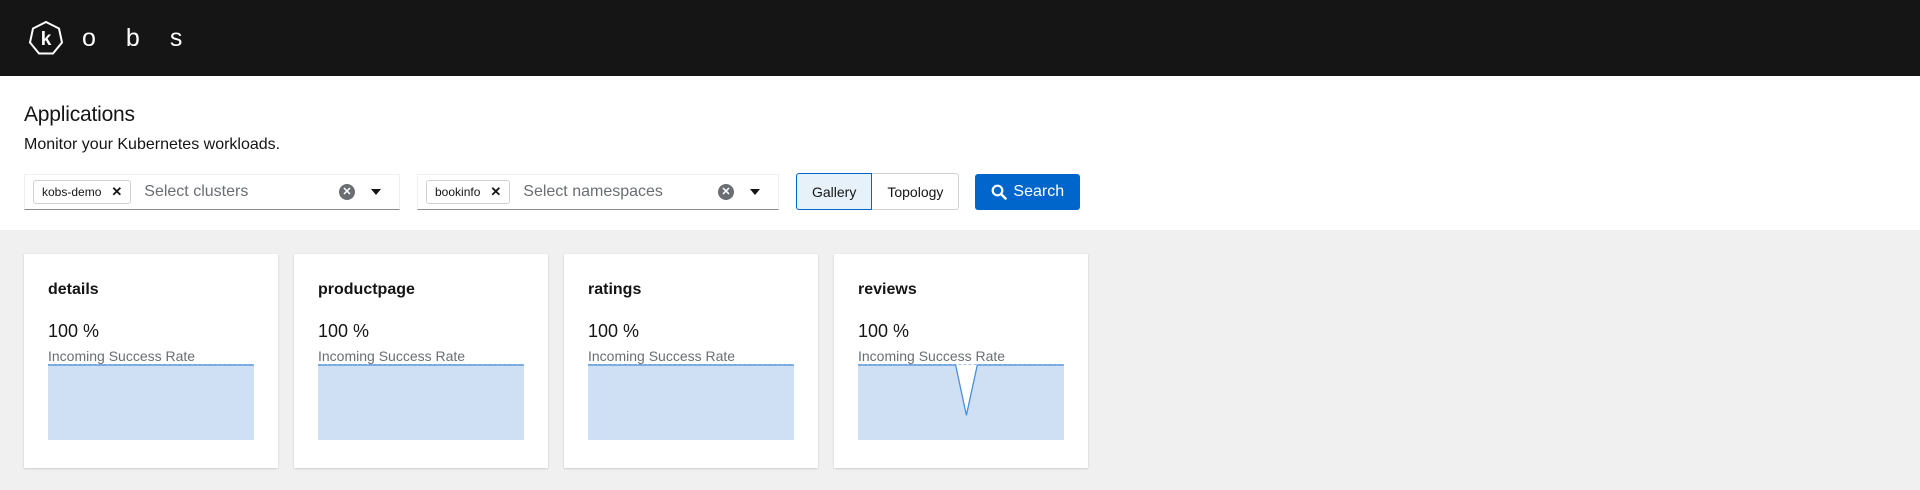 Image resolution: width=1920 pixels, height=490 pixels. What do you see at coordinates (347, 191) in the screenshot?
I see `clear-clusters-icon: ✕` at bounding box center [347, 191].